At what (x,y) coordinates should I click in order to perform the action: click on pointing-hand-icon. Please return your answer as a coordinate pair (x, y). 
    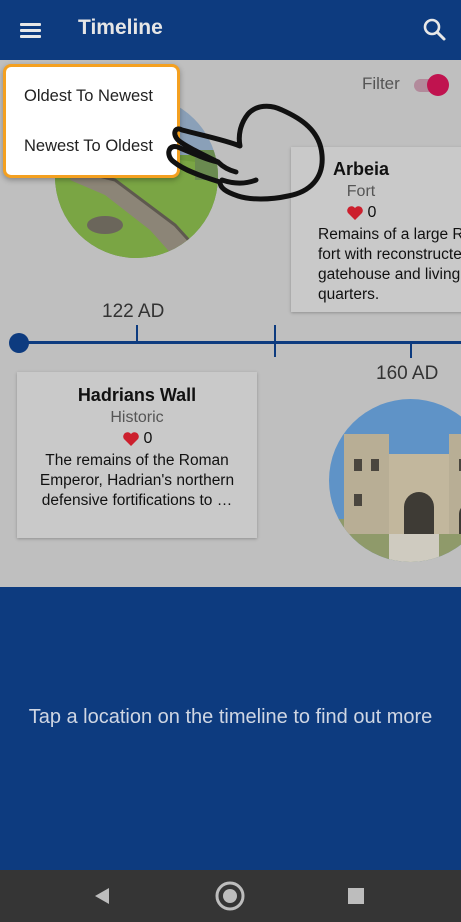
    Looking at the image, I should click on (245, 152).